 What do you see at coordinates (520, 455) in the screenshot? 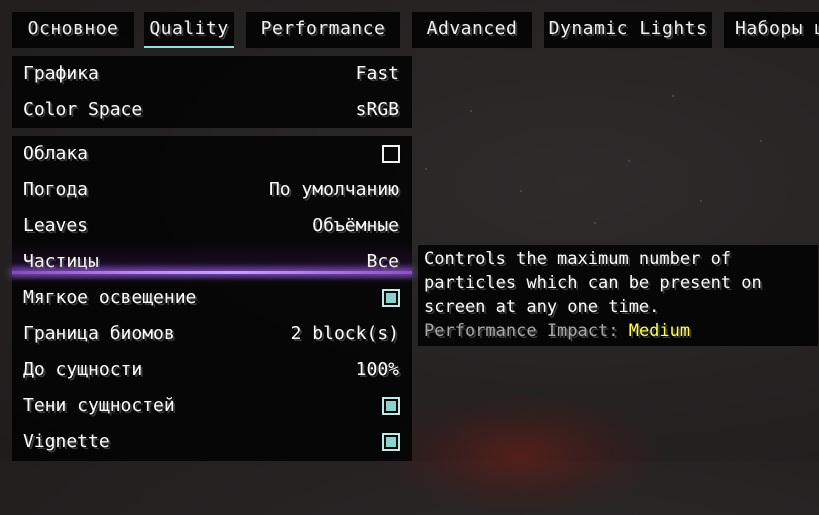
I see `red-glow` at bounding box center [520, 455].